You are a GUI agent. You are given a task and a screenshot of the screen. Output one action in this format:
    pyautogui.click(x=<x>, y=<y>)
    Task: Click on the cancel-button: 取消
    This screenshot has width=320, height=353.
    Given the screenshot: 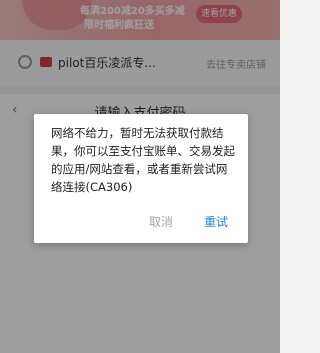 What is the action you would take?
    pyautogui.click(x=161, y=221)
    